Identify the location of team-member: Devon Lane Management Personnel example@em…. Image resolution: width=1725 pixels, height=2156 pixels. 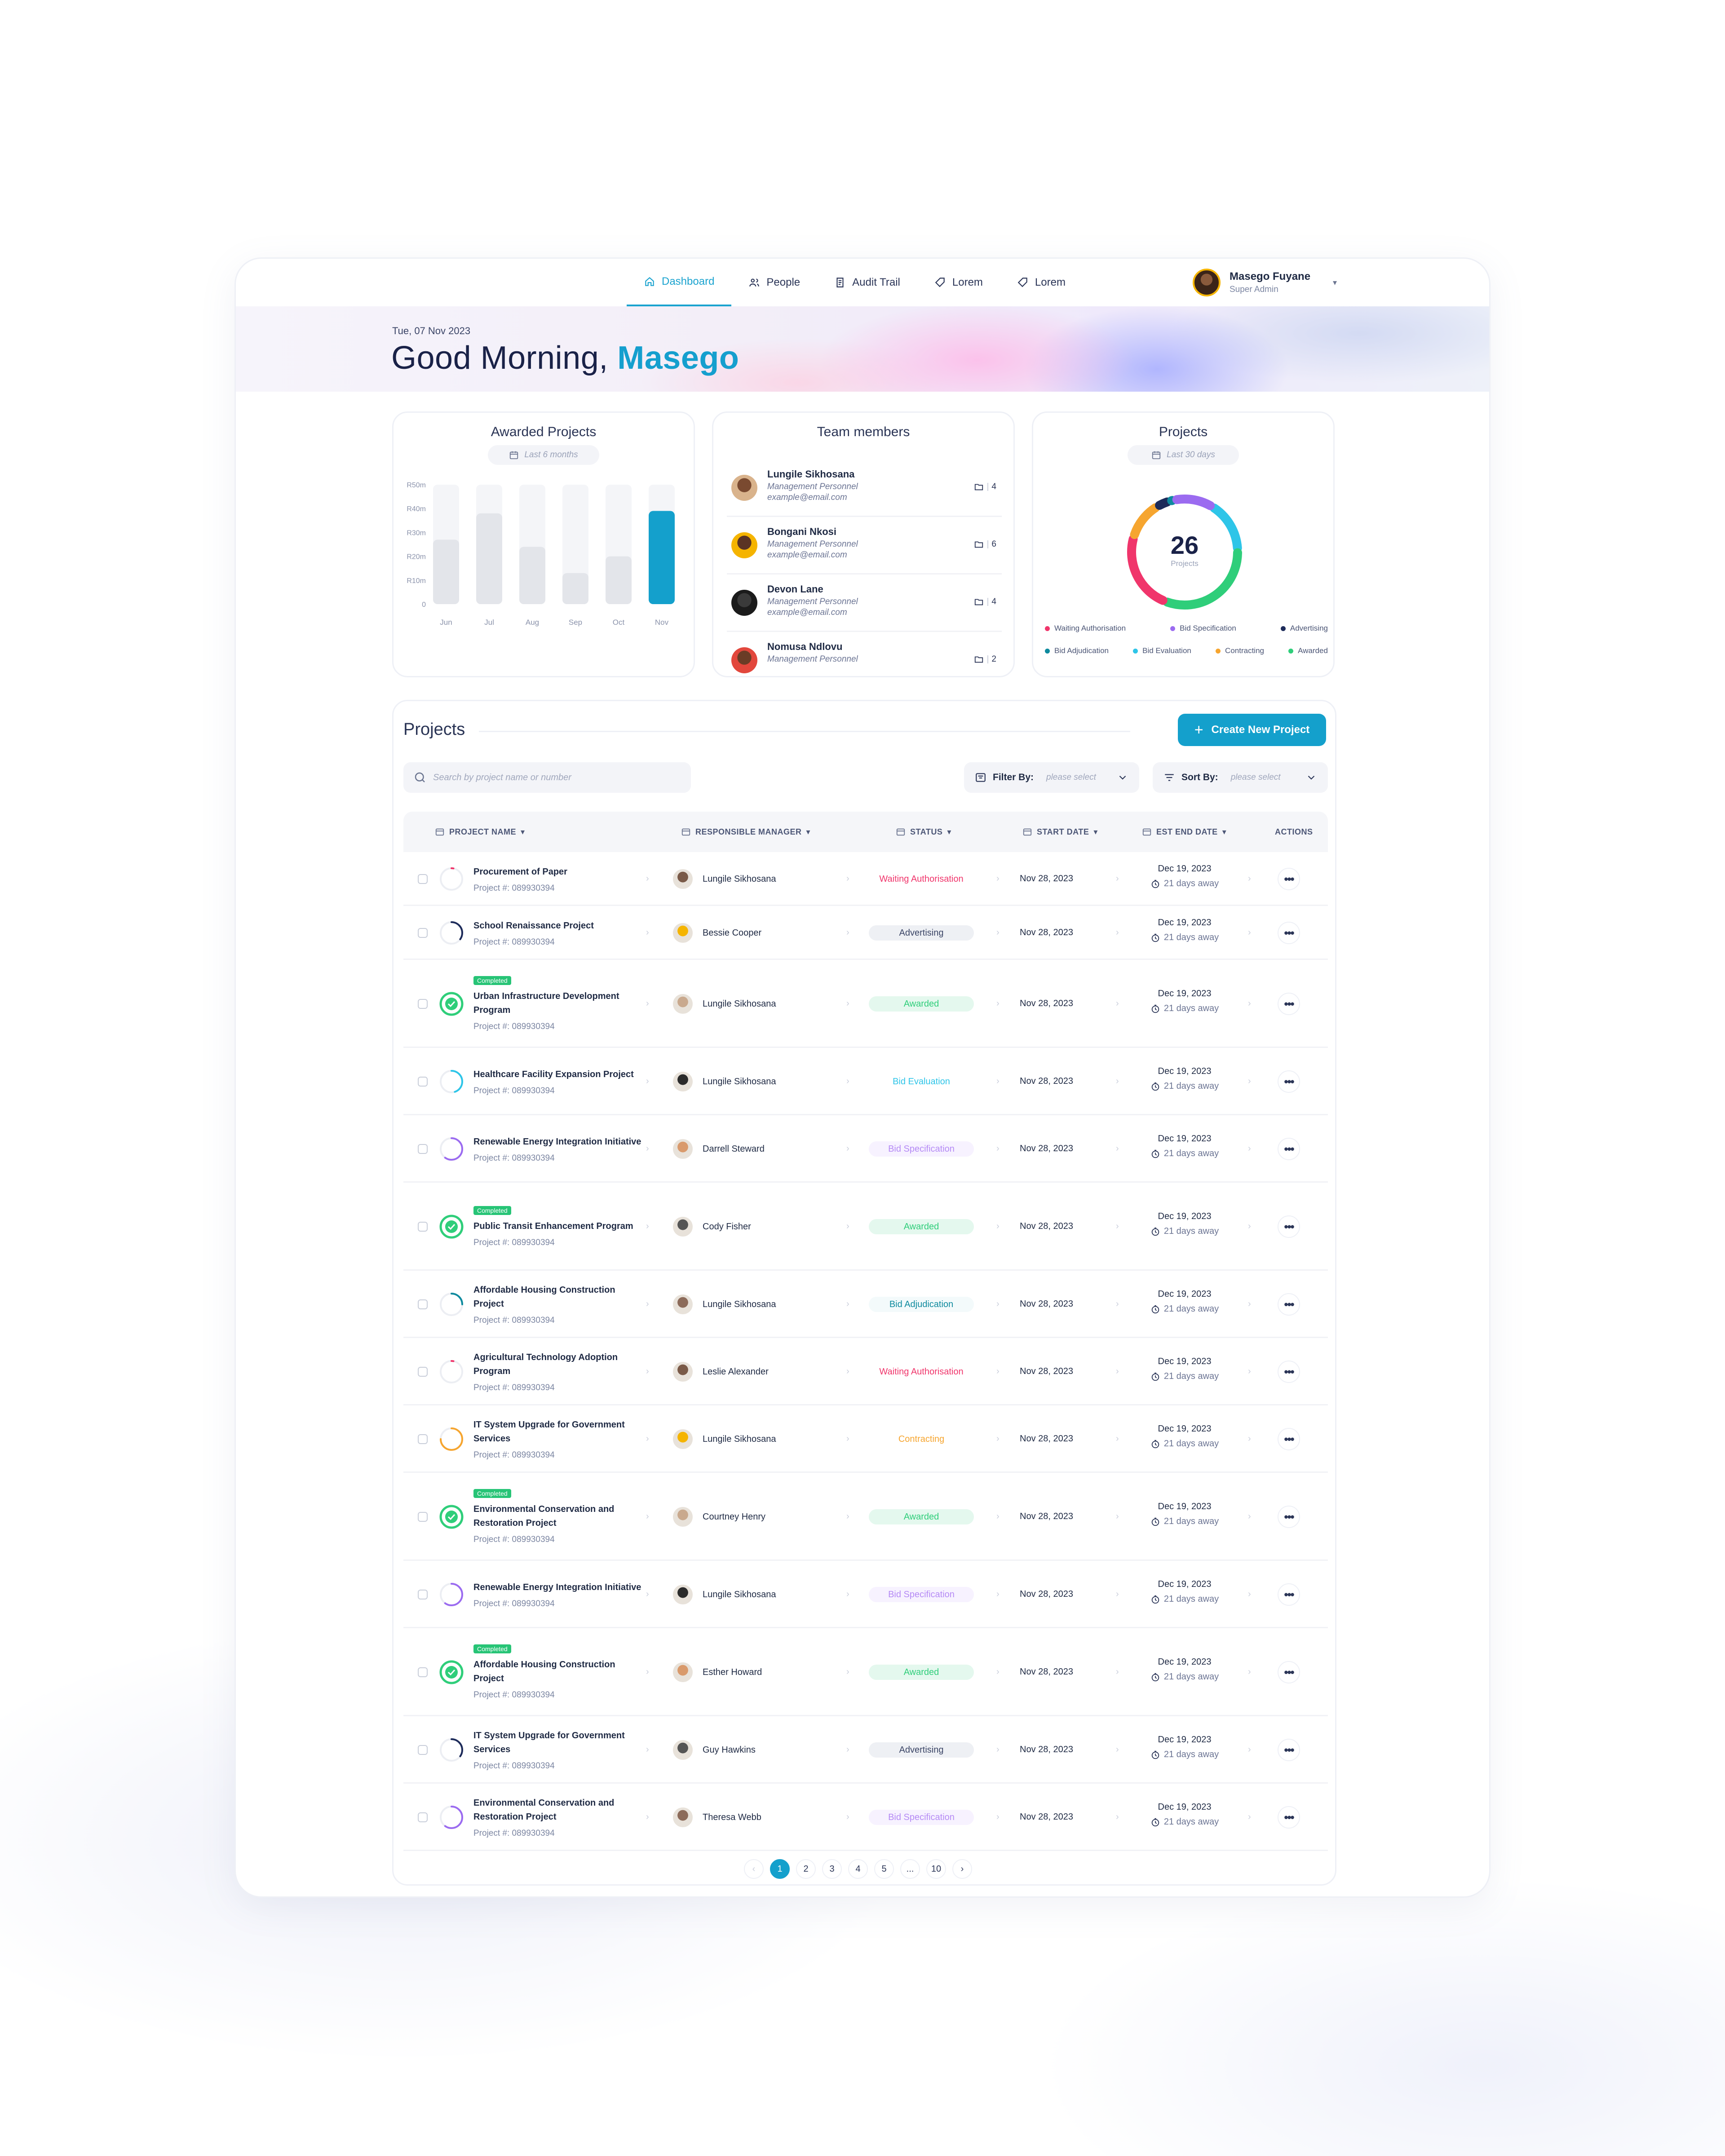
(864, 603).